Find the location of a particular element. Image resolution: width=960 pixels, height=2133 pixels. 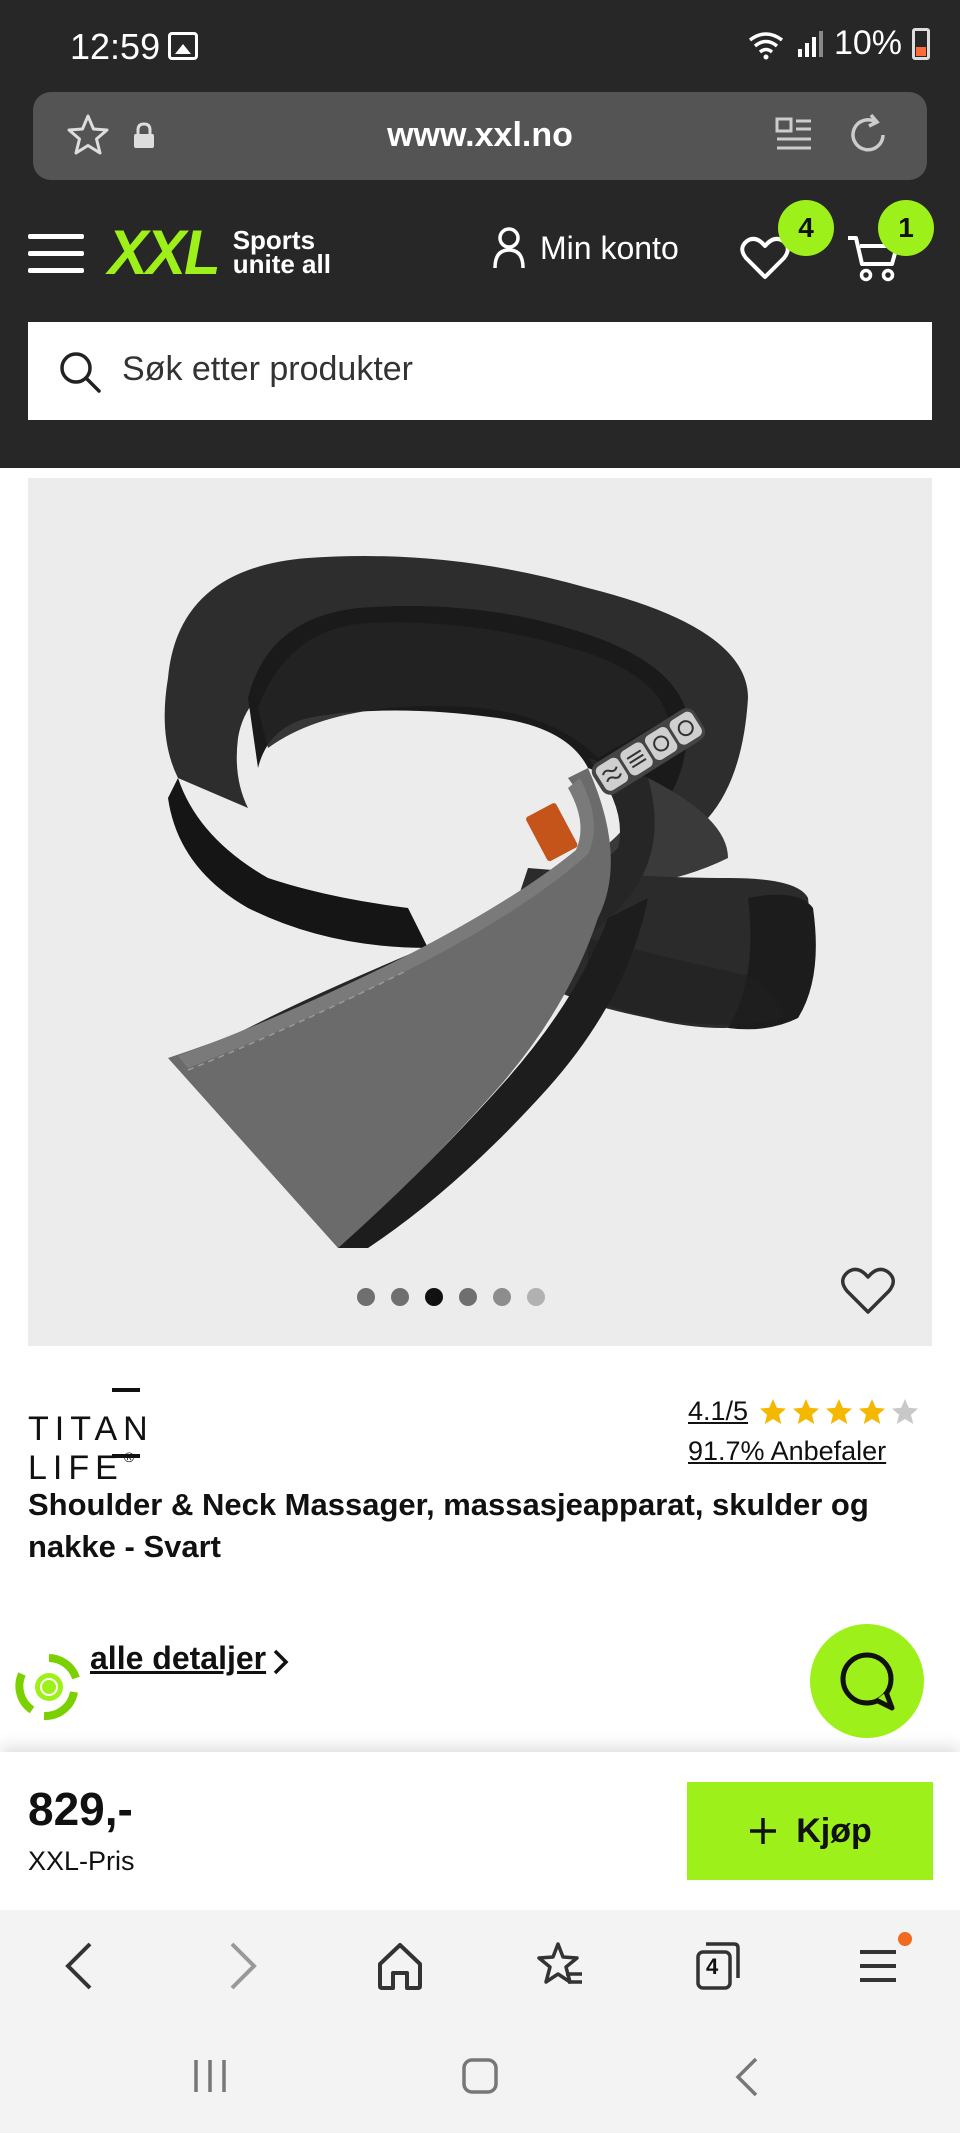

cart-count-badge: 1 is located at coordinates (906, 228).